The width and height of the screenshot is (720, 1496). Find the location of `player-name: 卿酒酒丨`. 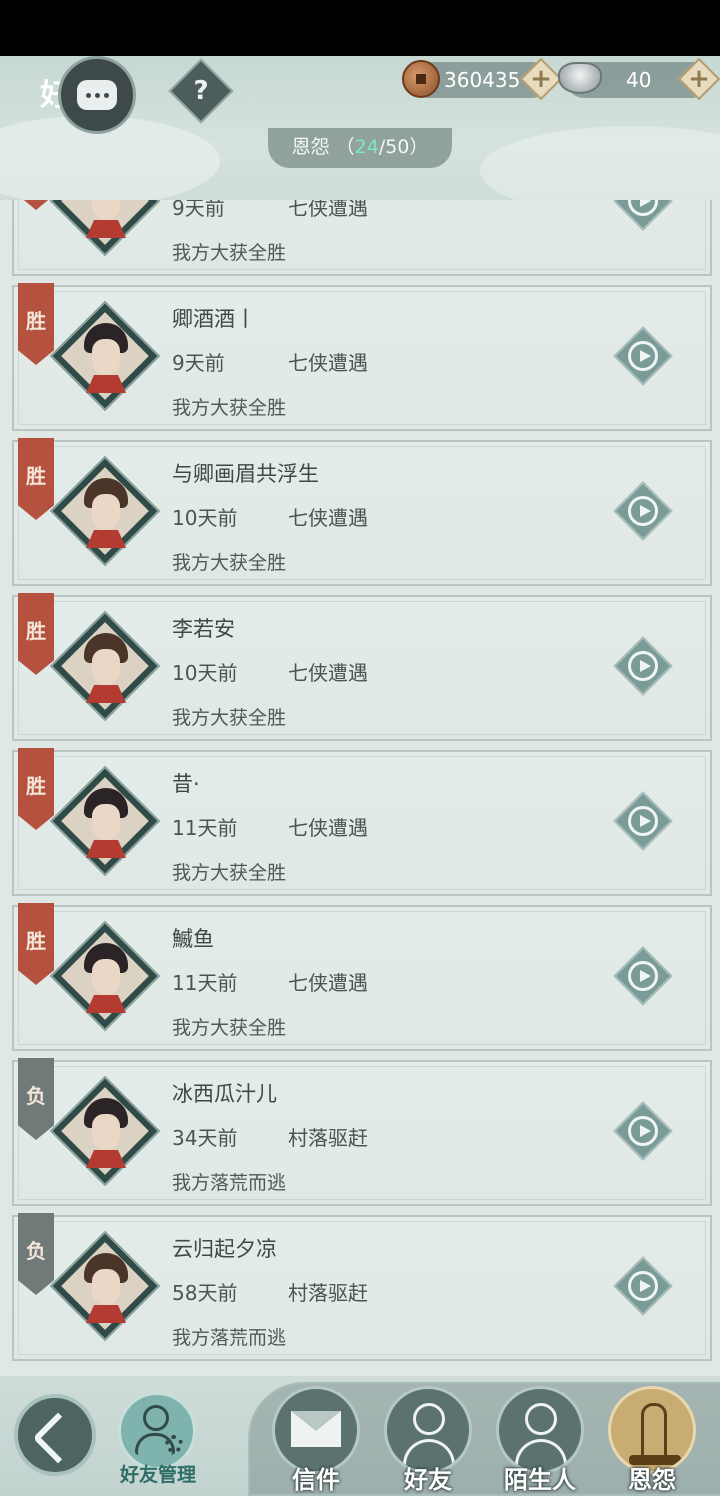

player-name: 卿酒酒丨 is located at coordinates (214, 319).